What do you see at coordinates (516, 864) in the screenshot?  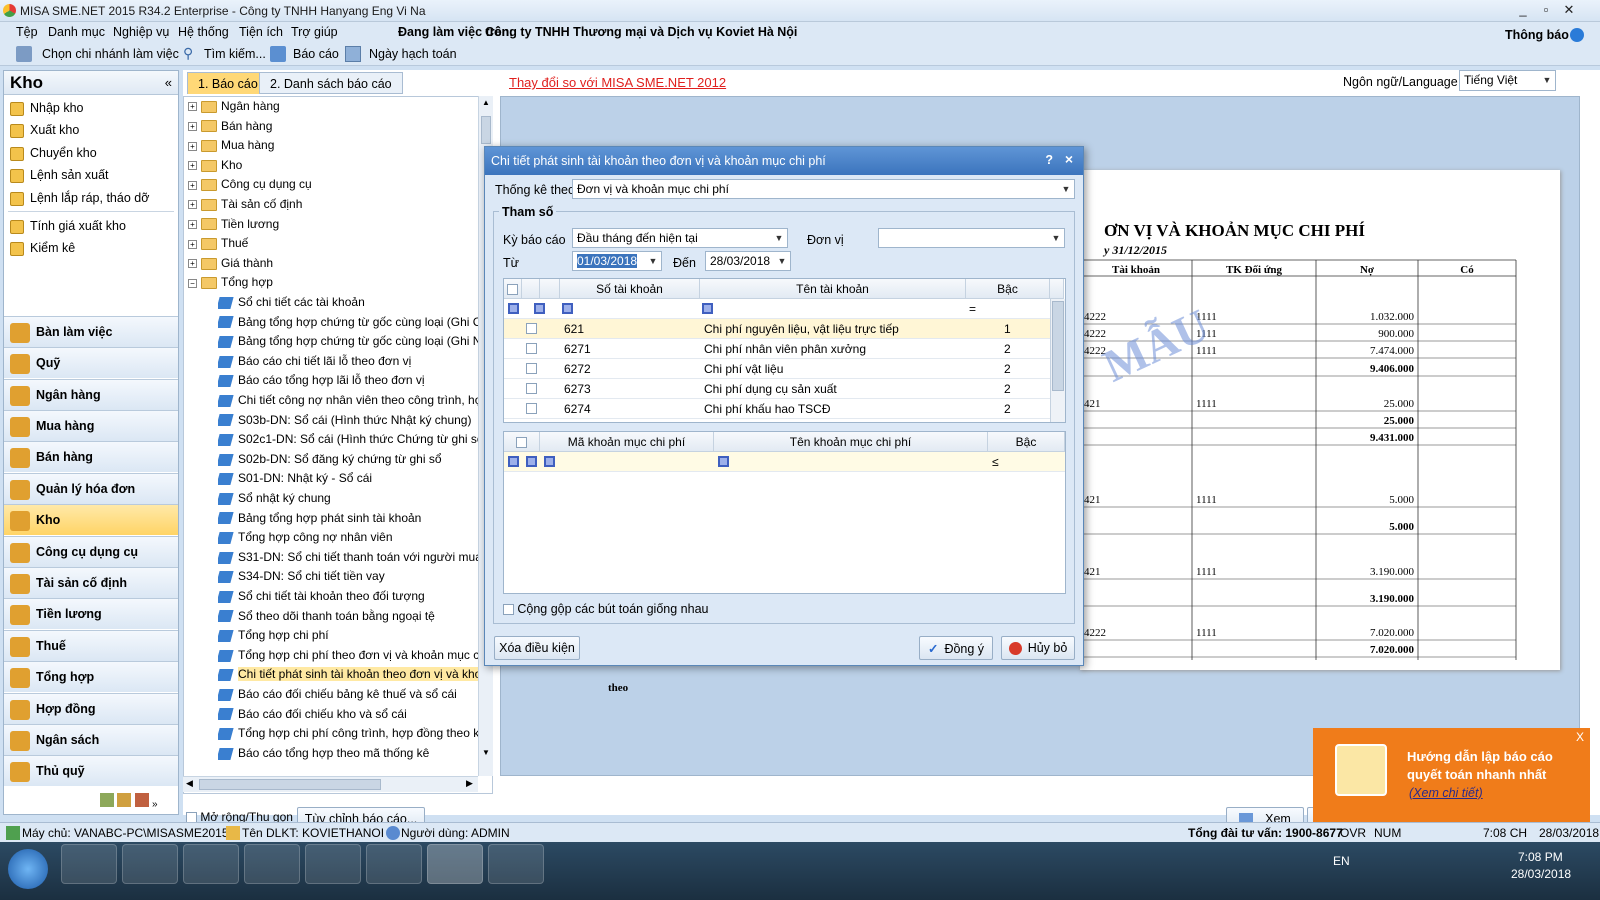 I see `other-app-icon` at bounding box center [516, 864].